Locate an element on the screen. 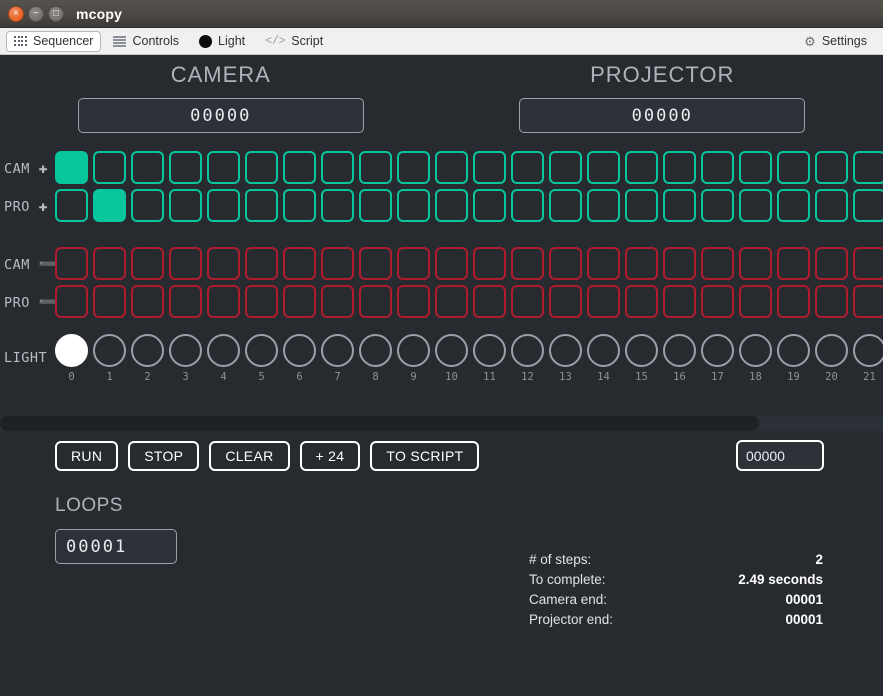 The image size is (883, 696). window-minimize-button: − is located at coordinates (36, 13).